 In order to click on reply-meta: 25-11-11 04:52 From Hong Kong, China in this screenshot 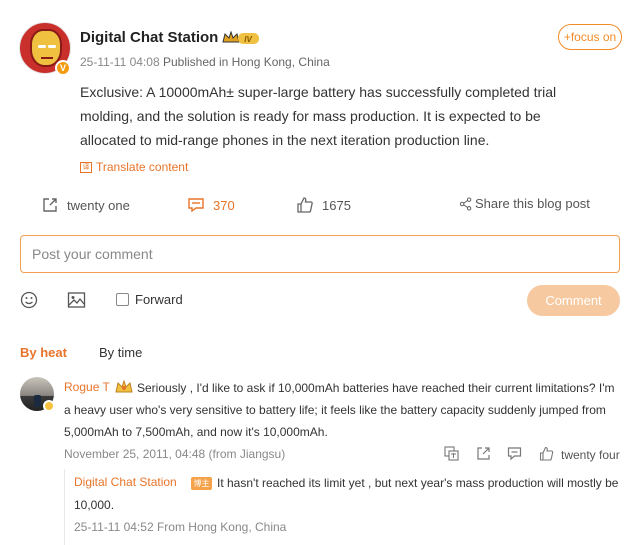, I will do `click(180, 527)`.